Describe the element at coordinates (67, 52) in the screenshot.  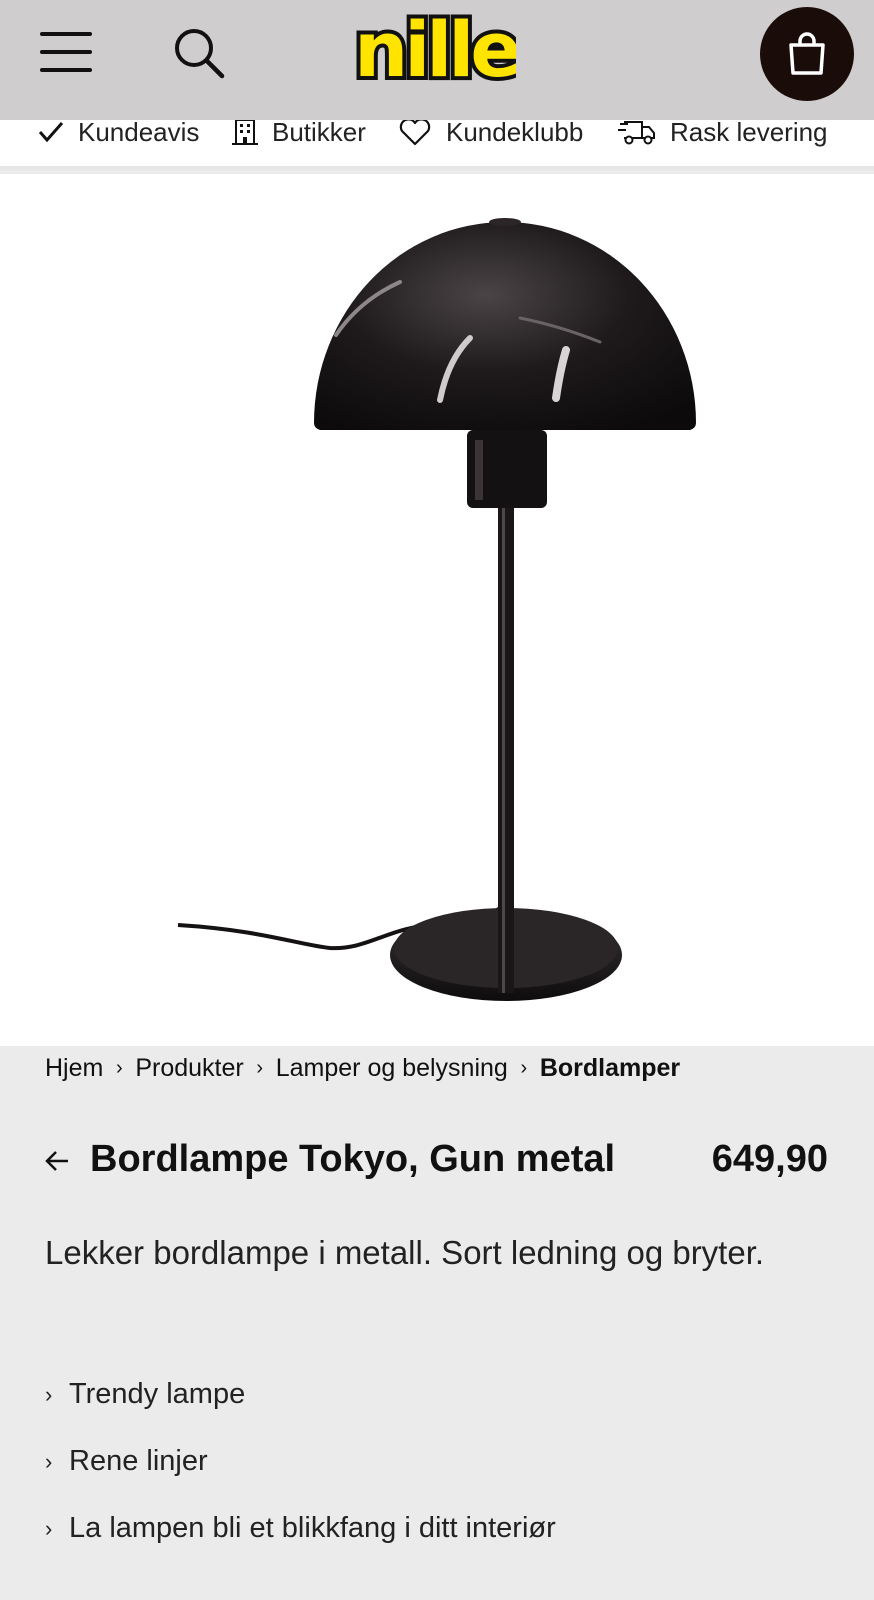
I see `hamburger-menu-icon` at that location.